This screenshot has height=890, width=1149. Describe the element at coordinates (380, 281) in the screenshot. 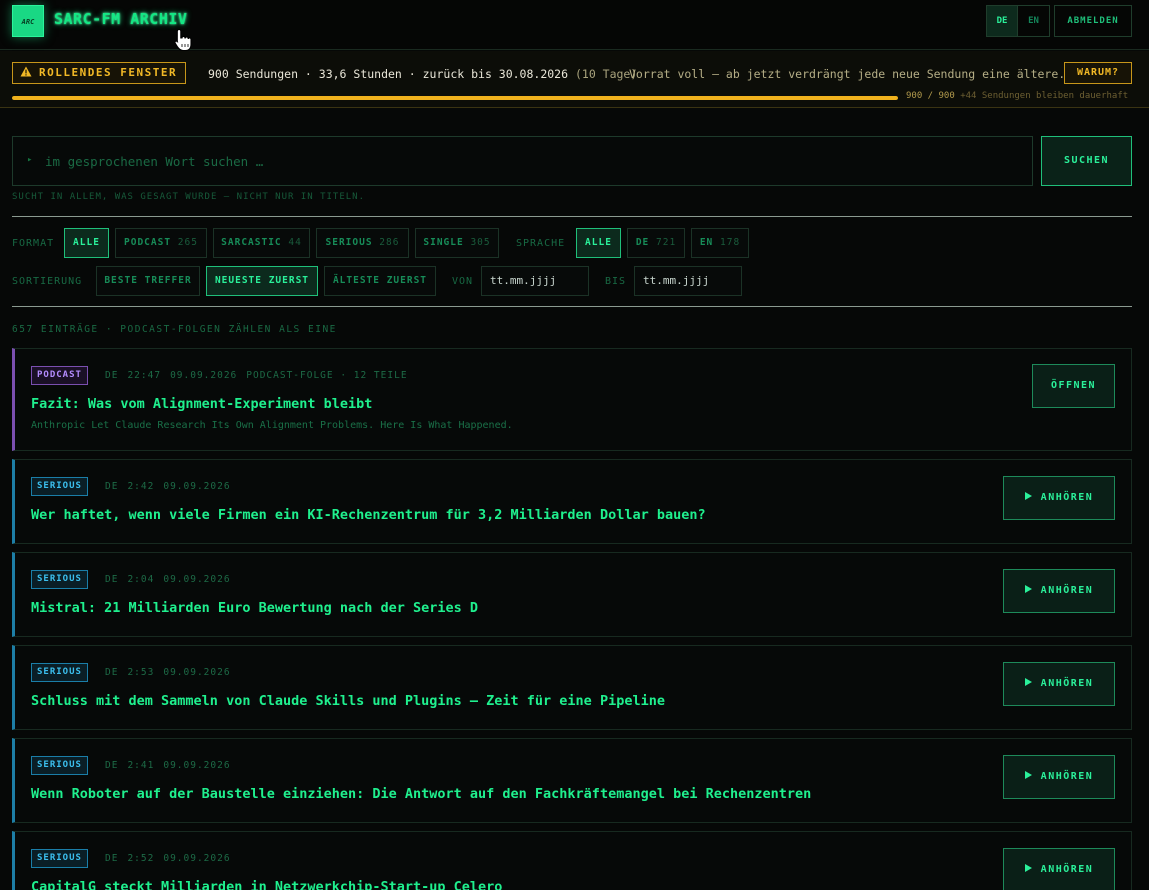

I see `sort-oldest-chip: ÄLTESTE ZUERST` at that location.